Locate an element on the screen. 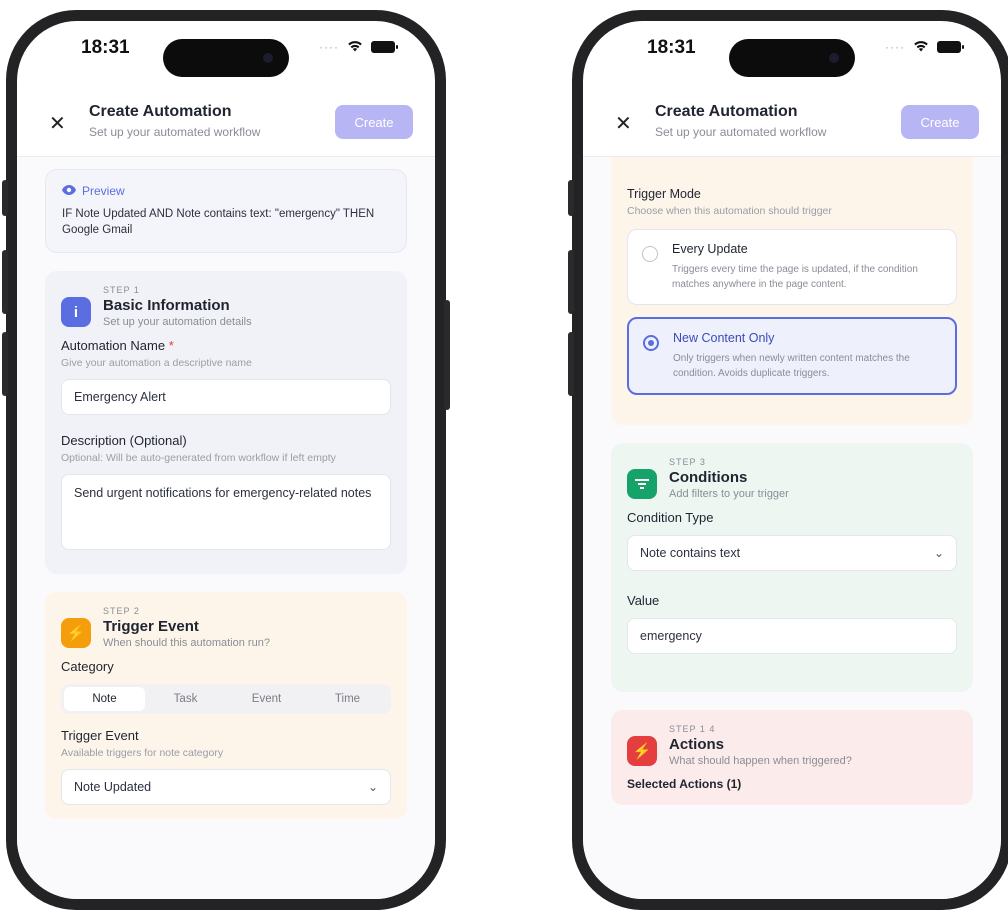 Image resolution: width=1008 pixels, height=915 pixels. required-mark: * is located at coordinates (171, 345).